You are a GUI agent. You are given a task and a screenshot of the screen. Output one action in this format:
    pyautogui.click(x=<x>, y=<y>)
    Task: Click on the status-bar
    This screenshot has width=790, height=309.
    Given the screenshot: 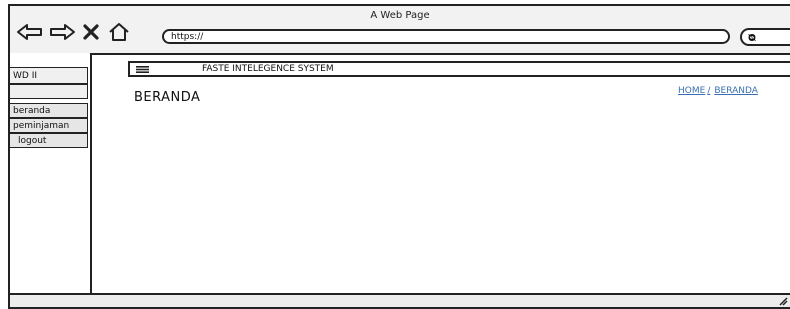 What is the action you would take?
    pyautogui.click(x=400, y=300)
    